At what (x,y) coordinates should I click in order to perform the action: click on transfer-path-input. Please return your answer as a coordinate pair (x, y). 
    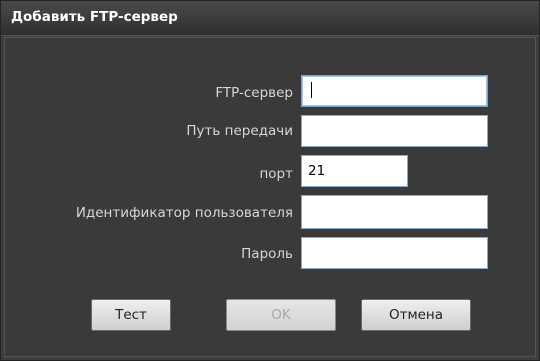
    Looking at the image, I should click on (394, 131).